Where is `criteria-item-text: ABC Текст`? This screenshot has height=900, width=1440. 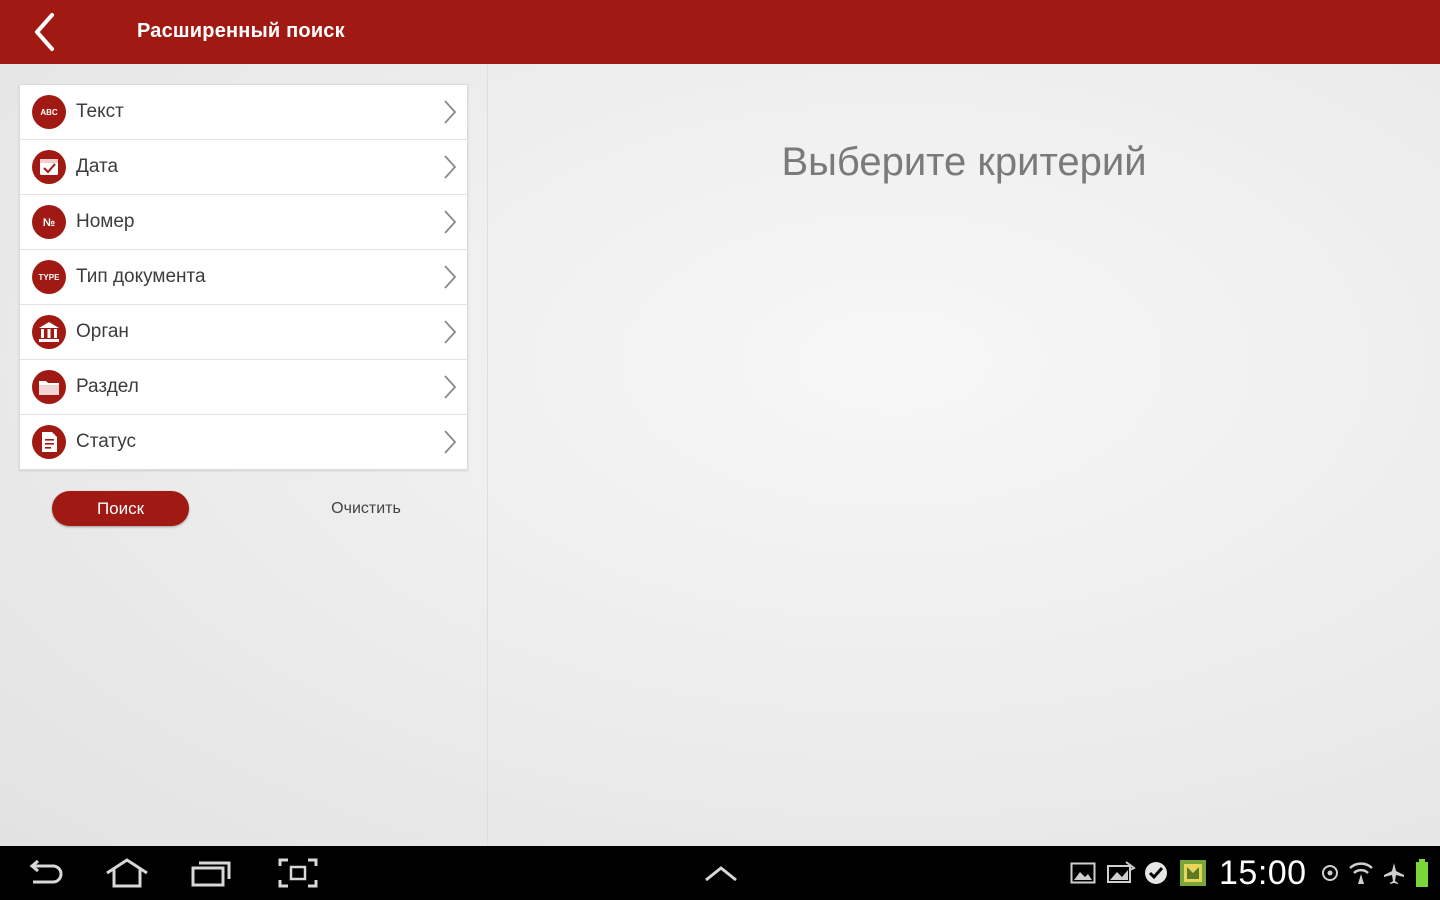
criteria-item-text: ABC Текст is located at coordinates (243, 112).